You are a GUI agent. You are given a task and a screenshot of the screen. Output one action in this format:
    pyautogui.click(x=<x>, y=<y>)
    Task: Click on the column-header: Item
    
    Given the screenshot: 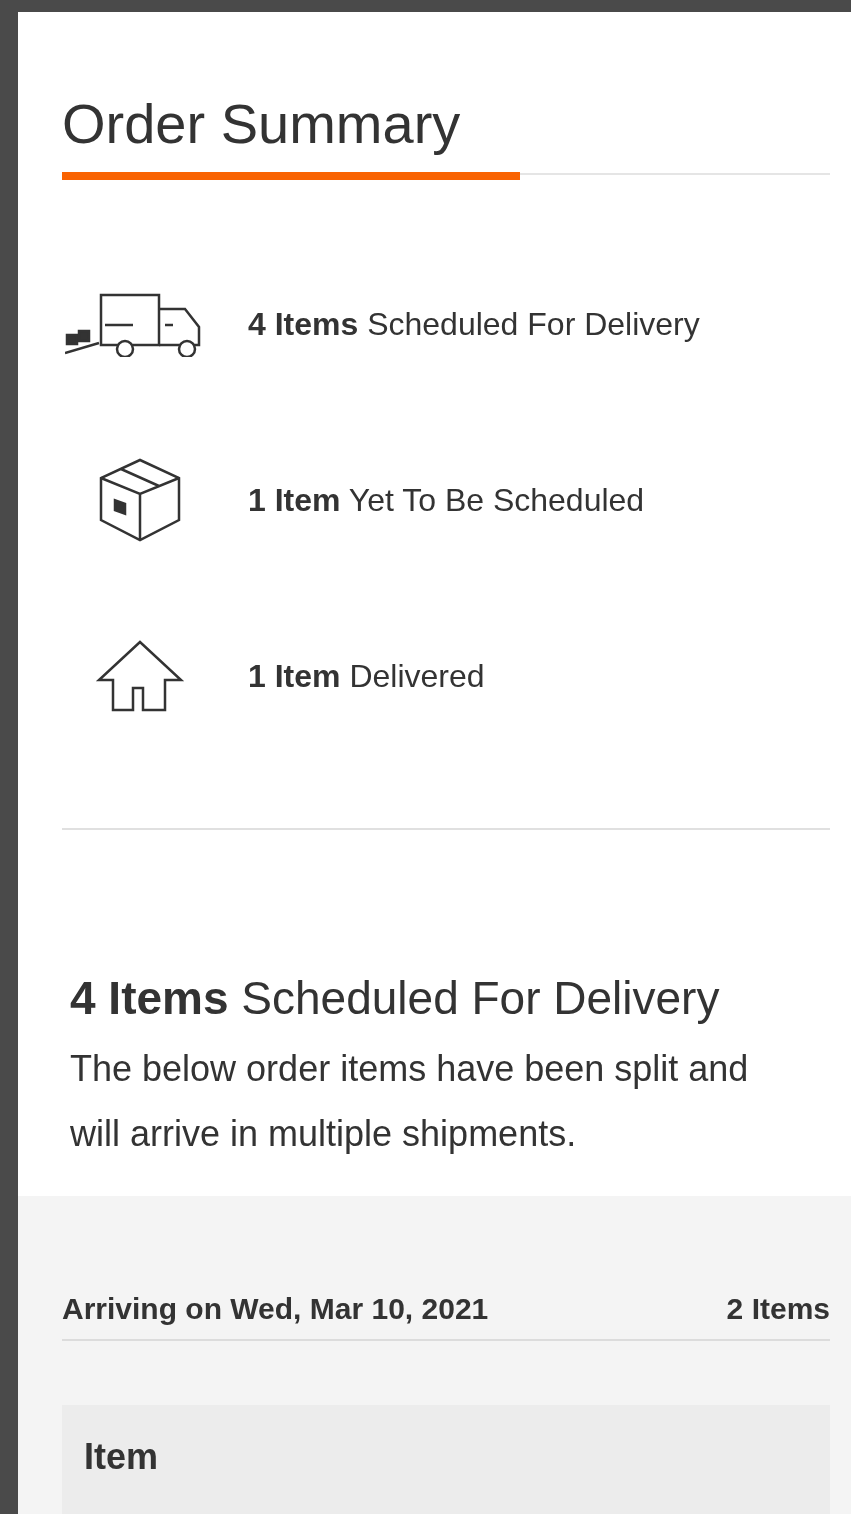 What is the action you would take?
    pyautogui.click(x=121, y=1456)
    